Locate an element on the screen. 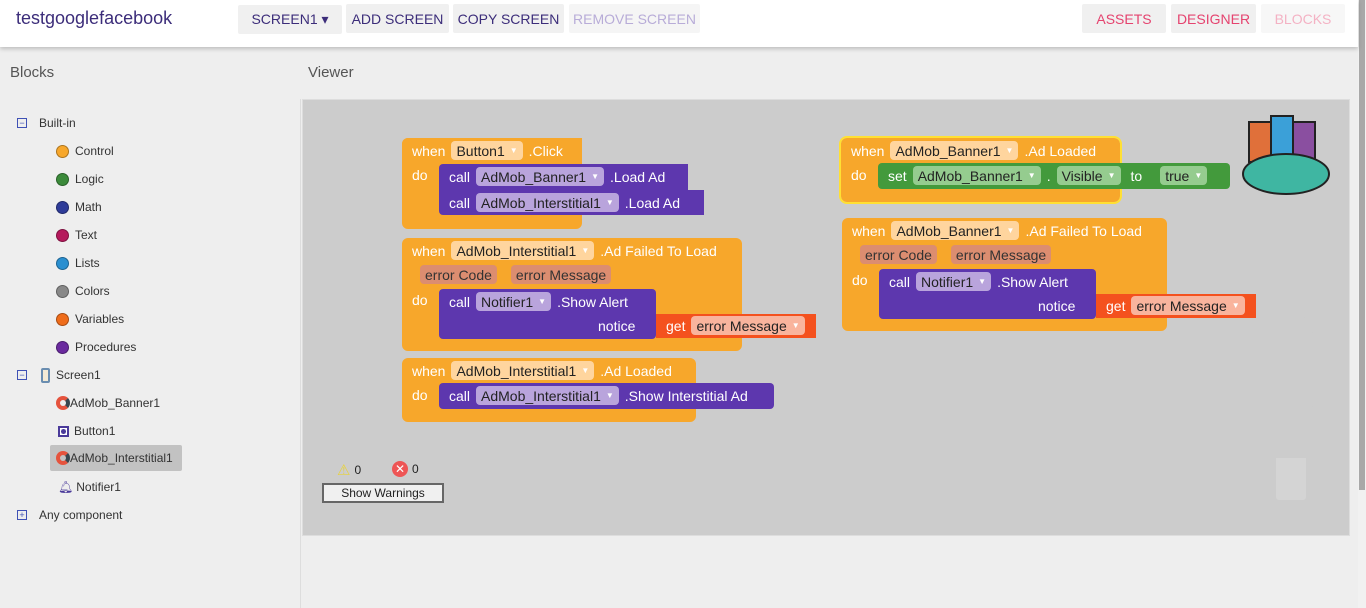  tree-label: Button1 is located at coordinates (95, 431).